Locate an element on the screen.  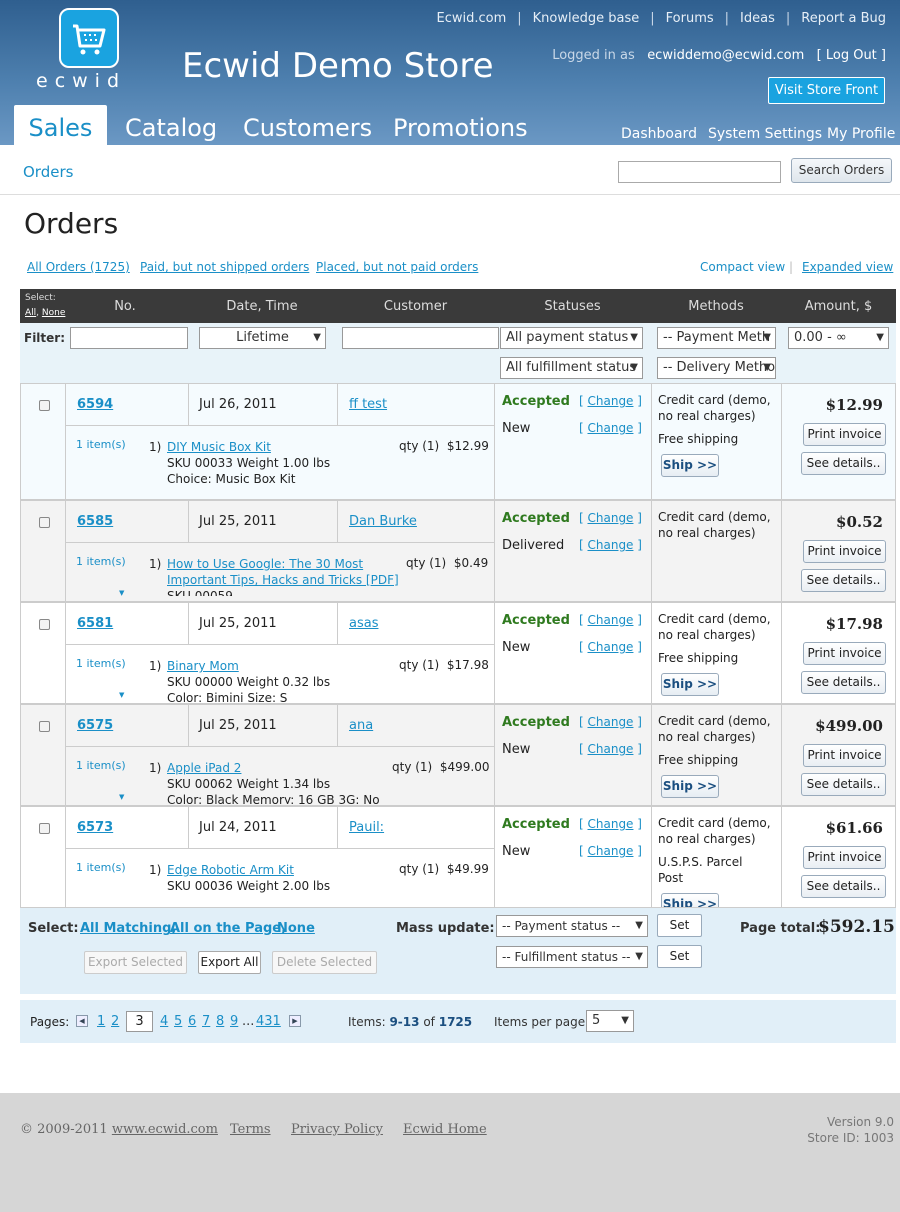
order-number: 6585 is located at coordinates (95, 521).